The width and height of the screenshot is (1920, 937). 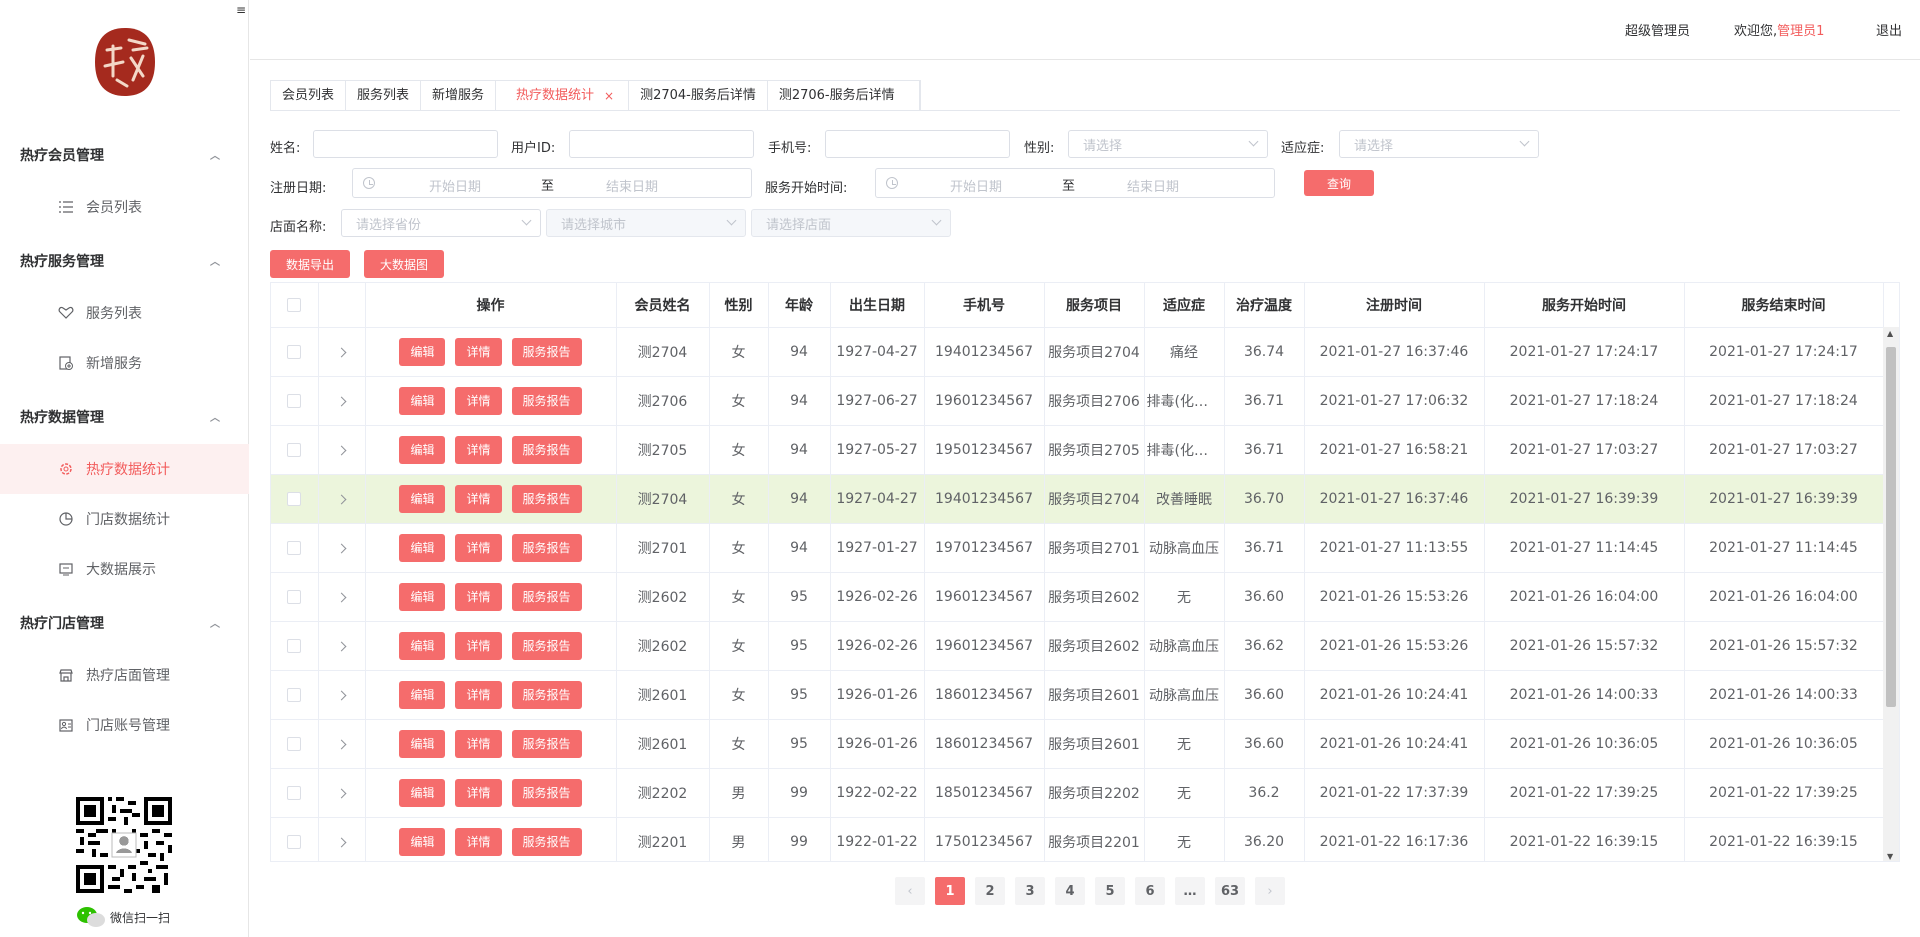 I want to click on register-end-date: 结束日期, so click(x=632, y=185).